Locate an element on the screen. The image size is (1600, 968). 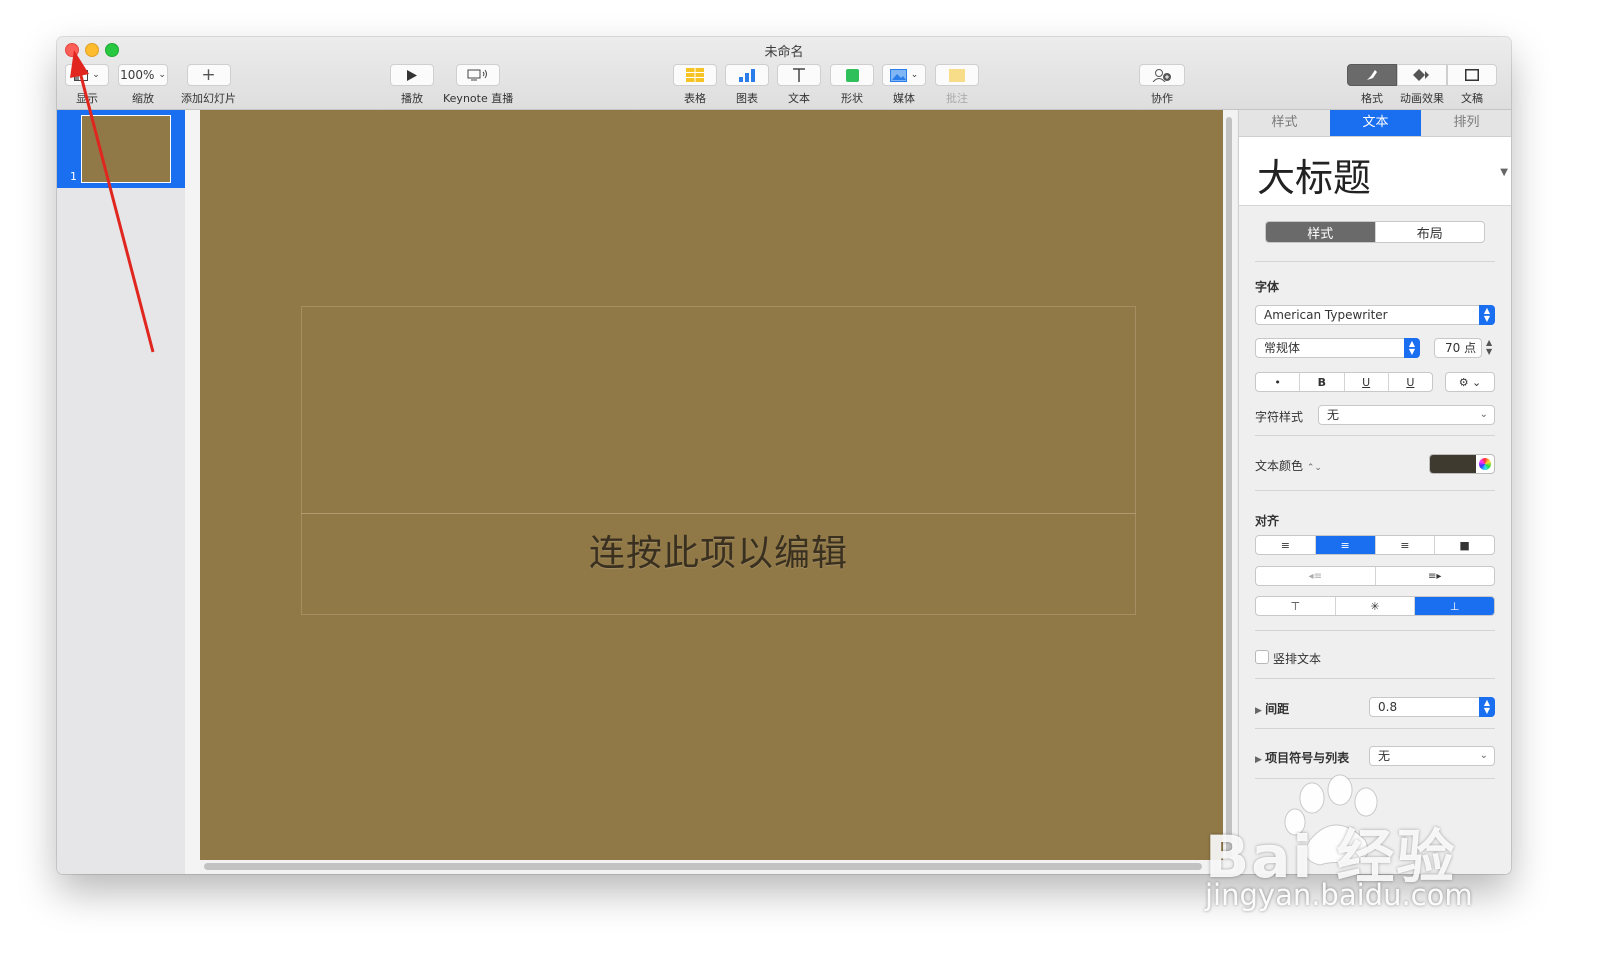
watermark-url: jingyan.baidu.com is located at coordinates (1339, 895).